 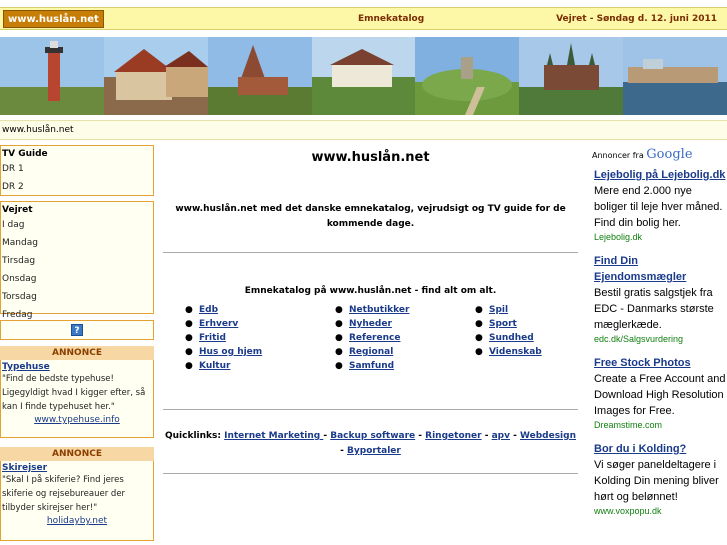 I want to click on ads-by-google-label: Annoncer fra Google, so click(x=657, y=155).